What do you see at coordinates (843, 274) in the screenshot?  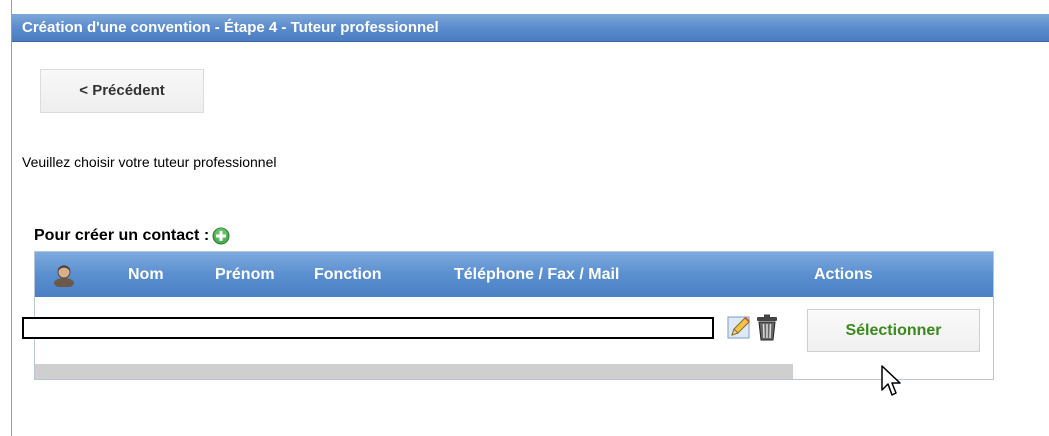 I see `column-header-actions: Actions` at bounding box center [843, 274].